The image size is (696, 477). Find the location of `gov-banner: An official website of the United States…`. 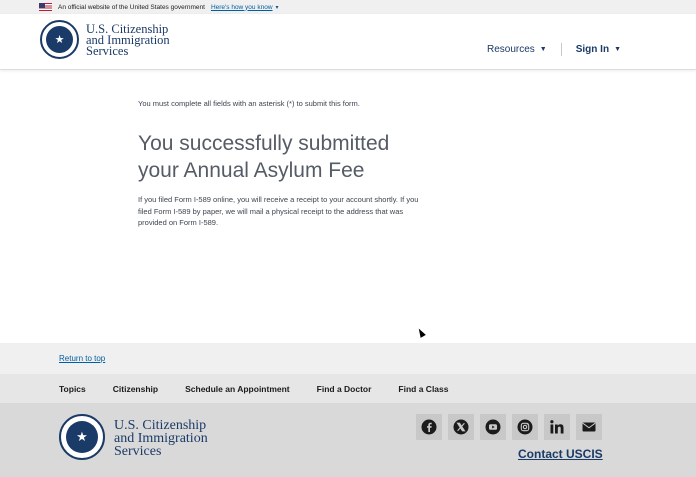

gov-banner: An official website of the United States… is located at coordinates (348, 7).